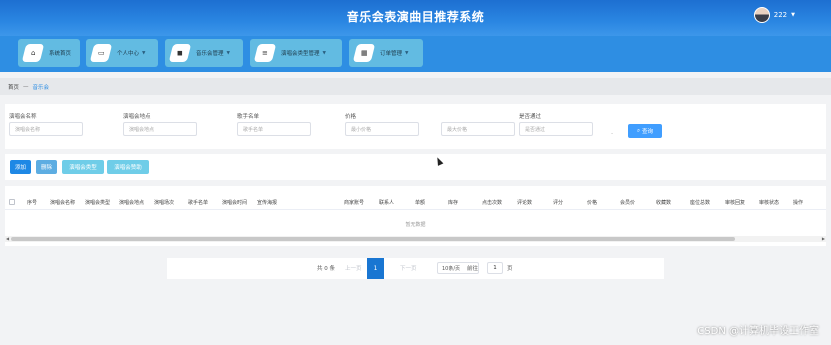 Image resolution: width=831 pixels, height=345 pixels. Describe the element at coordinates (12, 202) in the screenshot. I see `select-all-checkbox` at that location.